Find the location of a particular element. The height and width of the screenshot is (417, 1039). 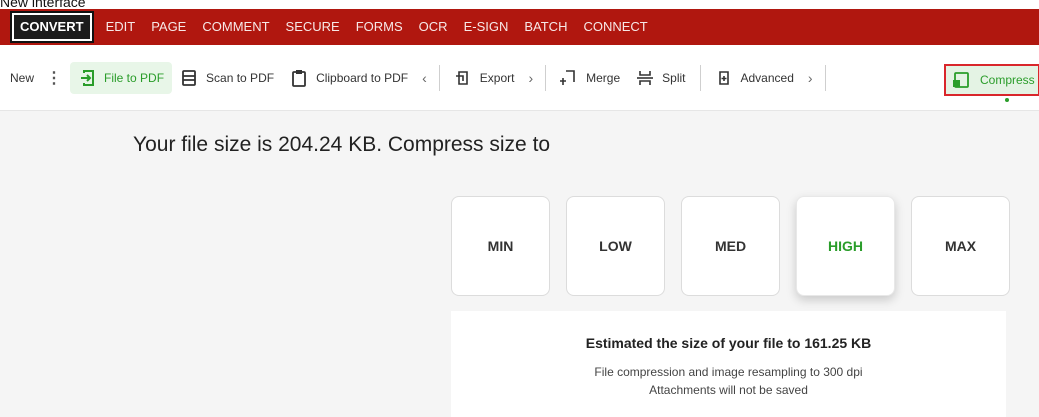

tab-esign: E-SIGN is located at coordinates (486, 27).